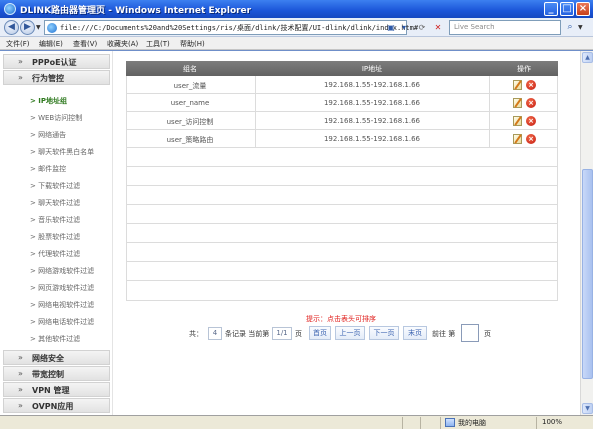  What do you see at coordinates (55, 186) in the screenshot?
I see `sidebar-item-download-filter: > 下载软件过滤` at bounding box center [55, 186].